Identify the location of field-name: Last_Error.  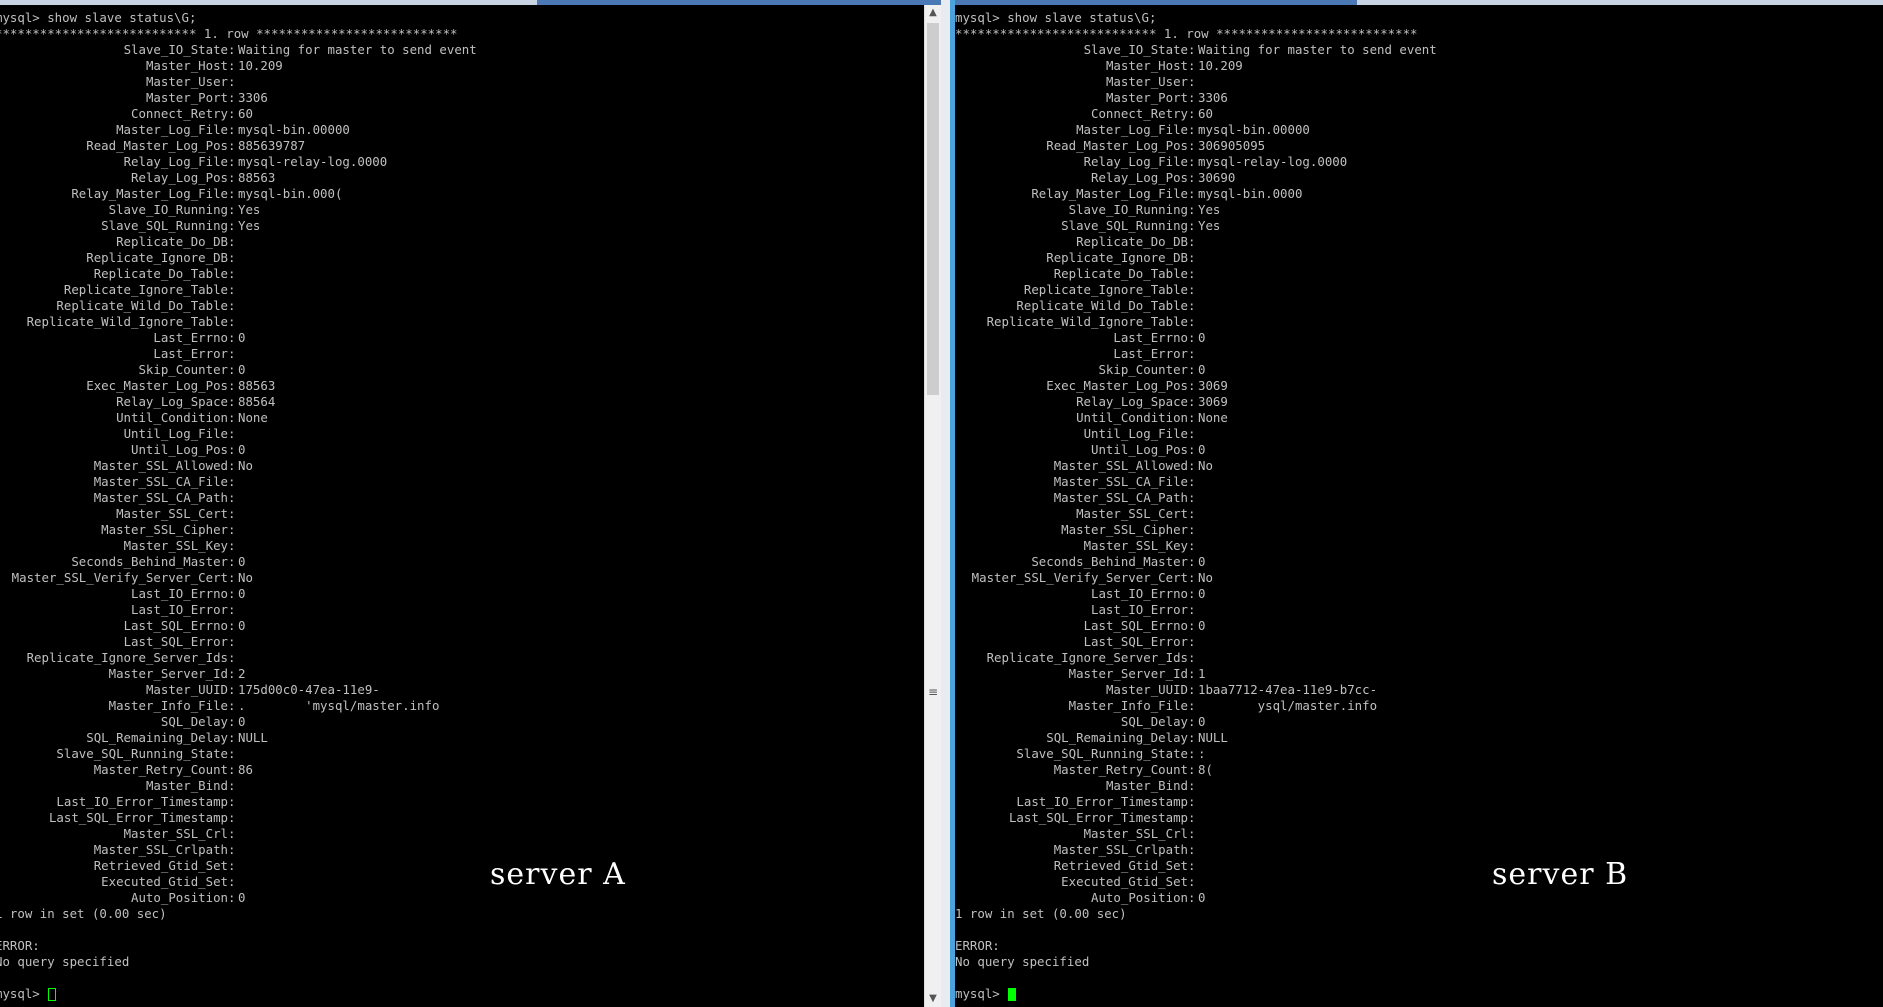
(1150, 353).